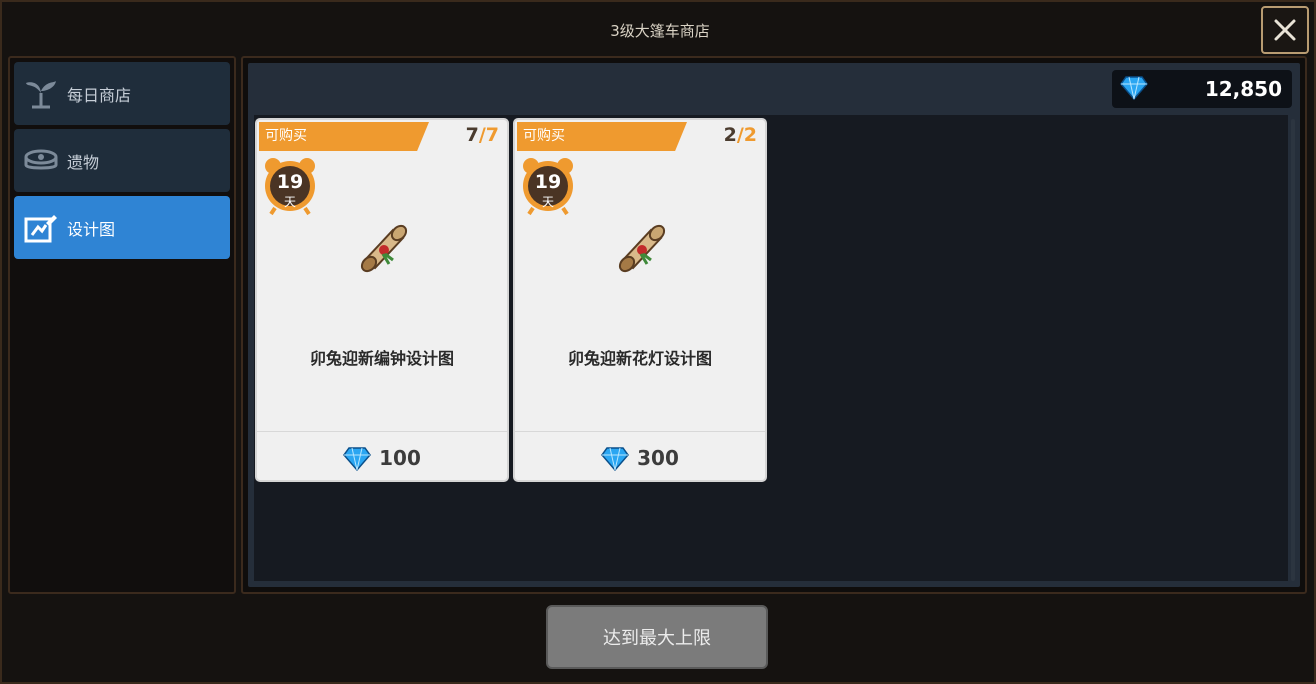 This screenshot has width=1316, height=684. I want to click on sidebar-item-daily-shop: 每日商店, so click(122, 93).